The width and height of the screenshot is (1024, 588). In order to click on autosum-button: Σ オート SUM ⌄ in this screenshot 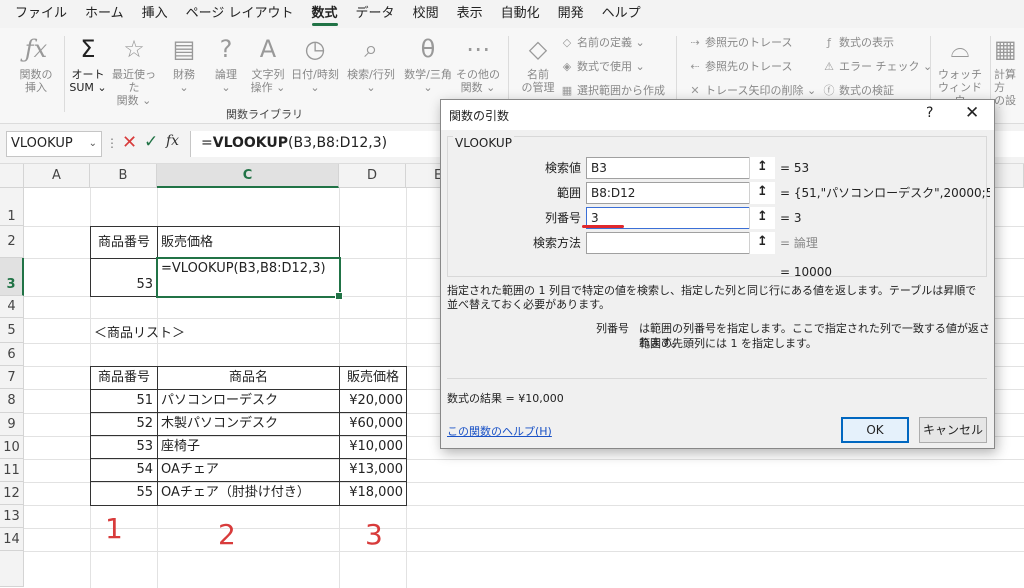, I will do `click(88, 70)`.